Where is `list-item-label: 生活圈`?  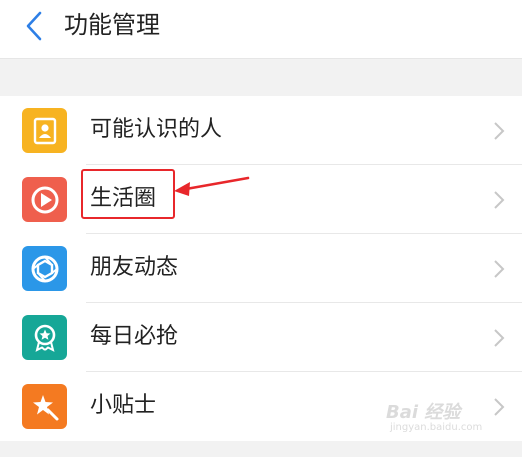
list-item-label: 生活圈 is located at coordinates (123, 198).